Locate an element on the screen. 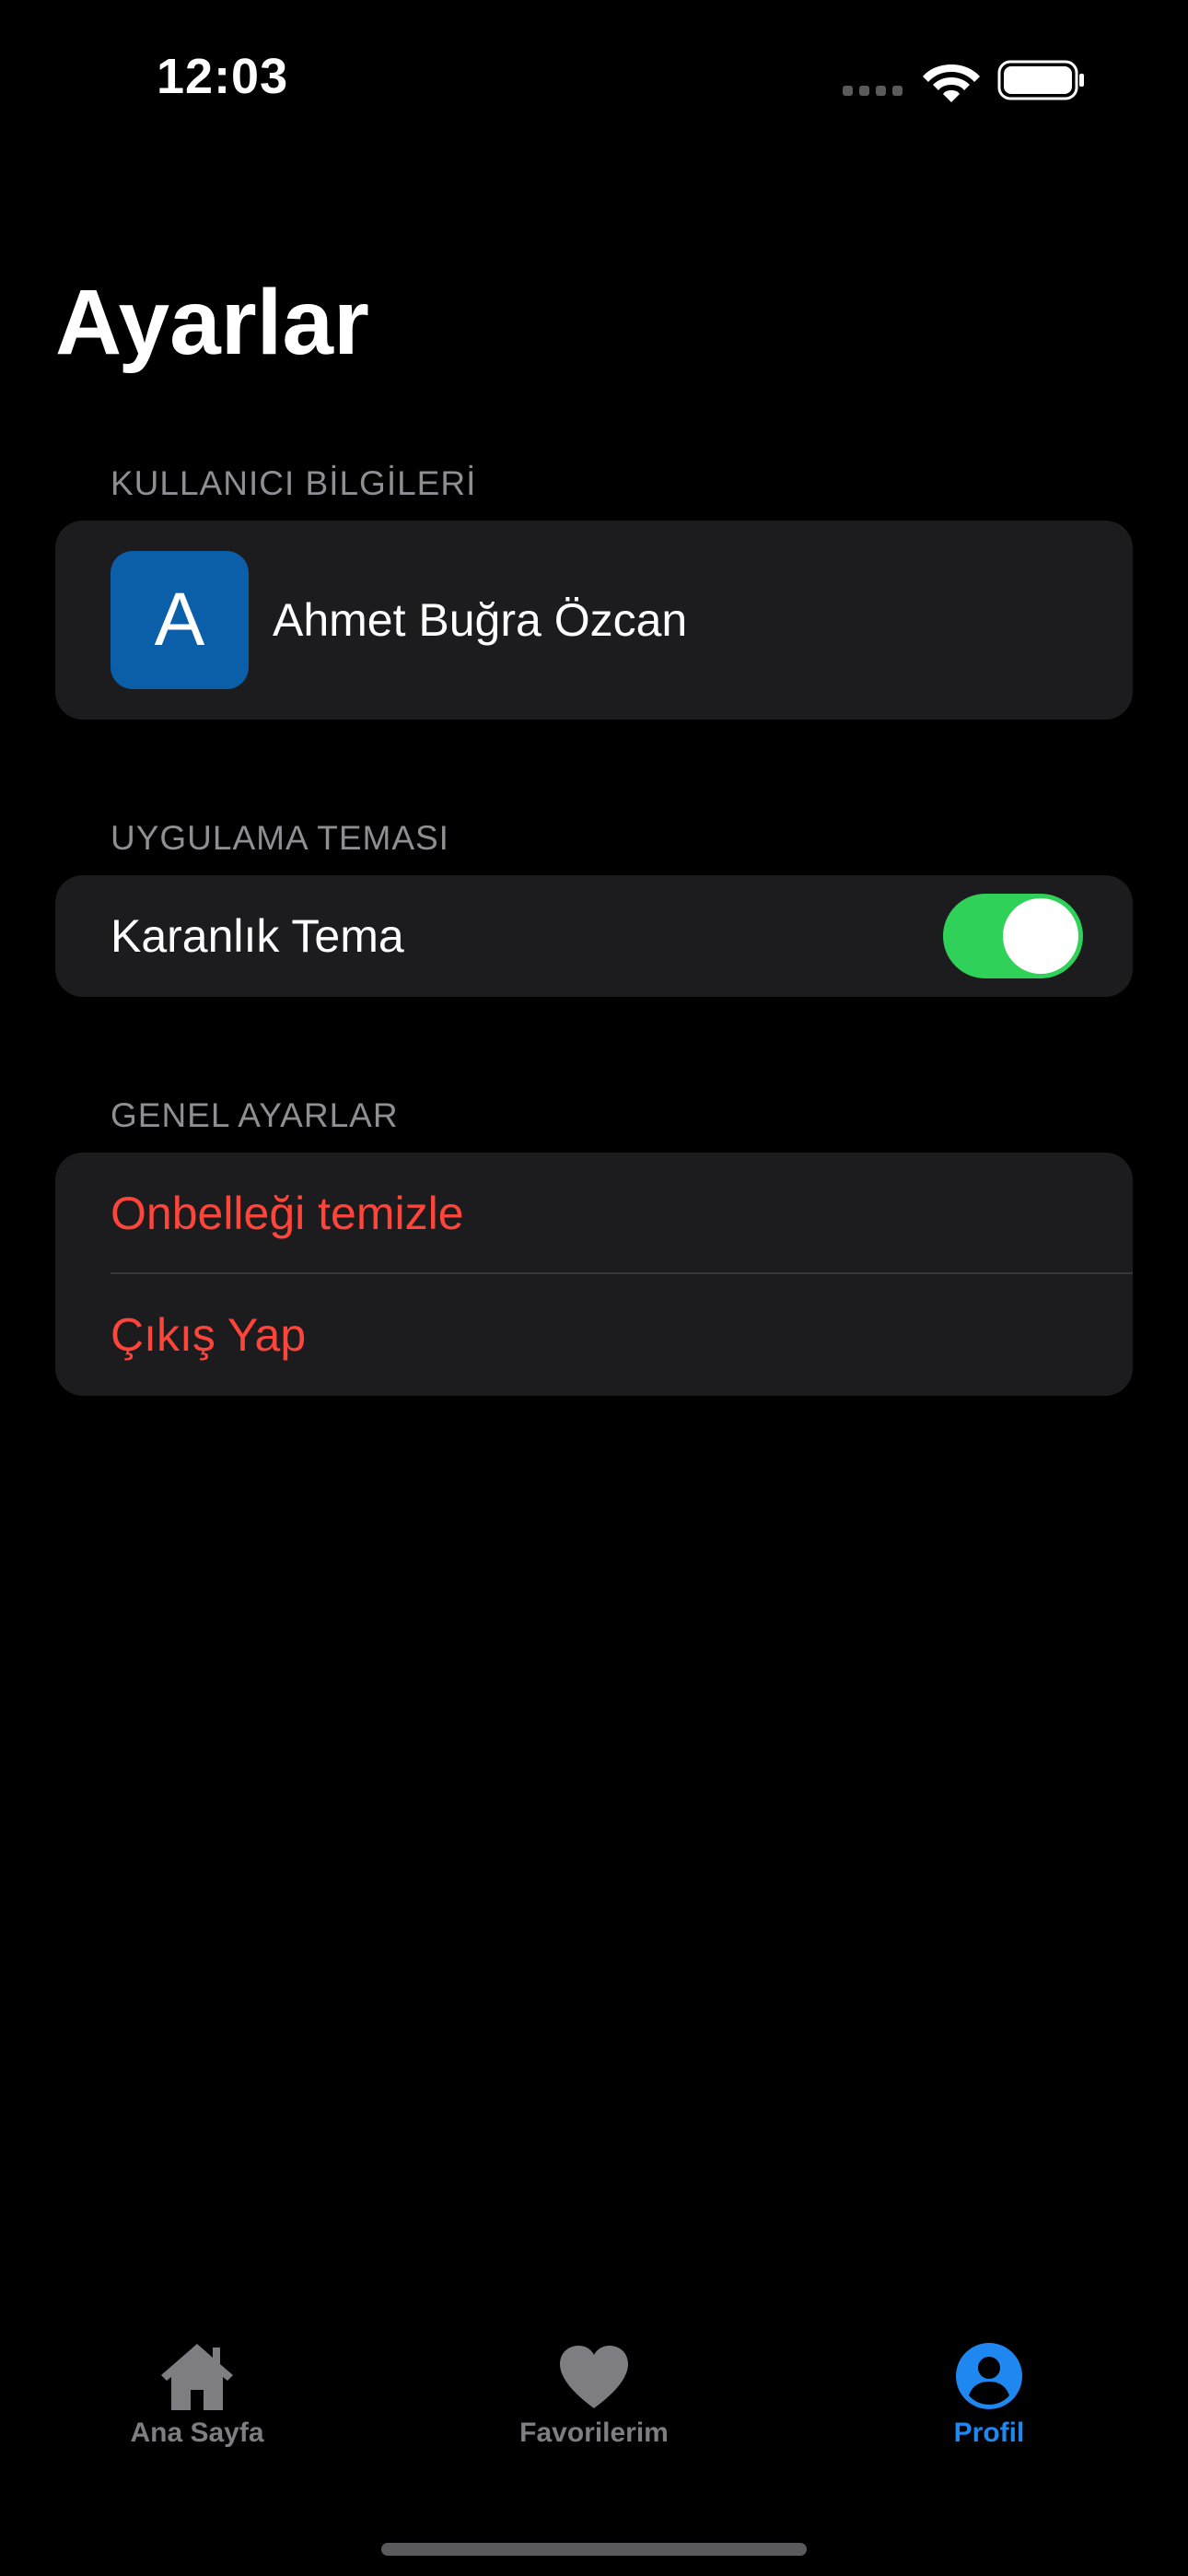  status-bar: 12:03 is located at coordinates (594, 78).